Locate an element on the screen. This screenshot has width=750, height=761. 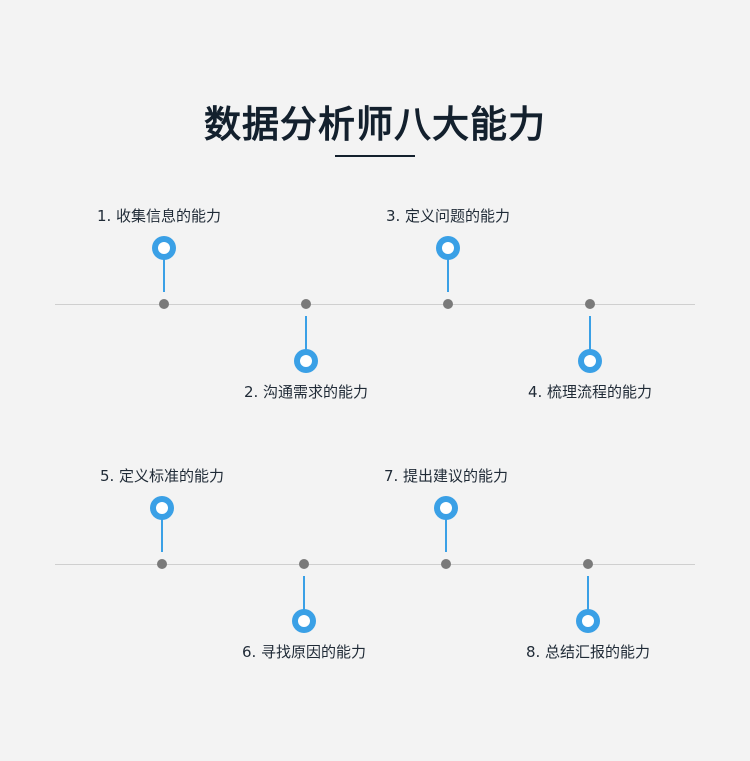
capability-label-6: 6. 寻找原因的能力 is located at coordinates (304, 652).